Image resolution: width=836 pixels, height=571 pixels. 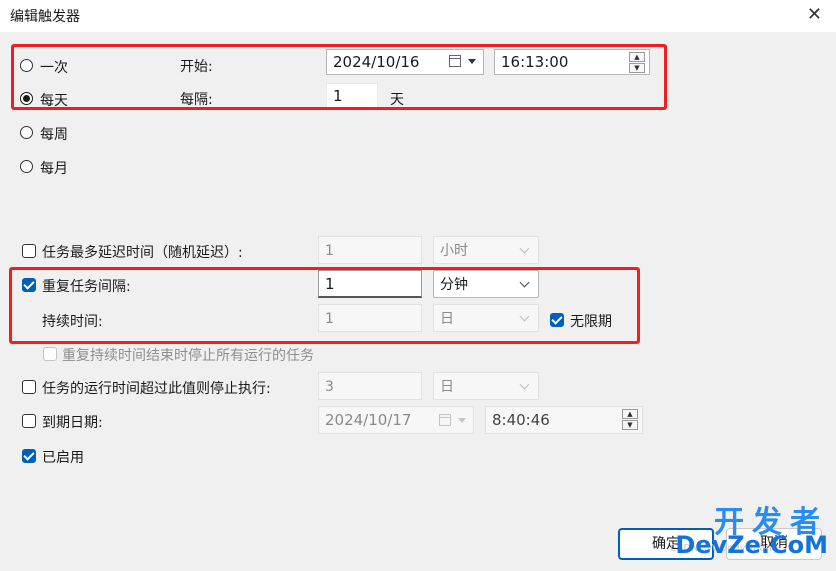 I want to click on repeat-interval-input: 1, so click(x=370, y=284).